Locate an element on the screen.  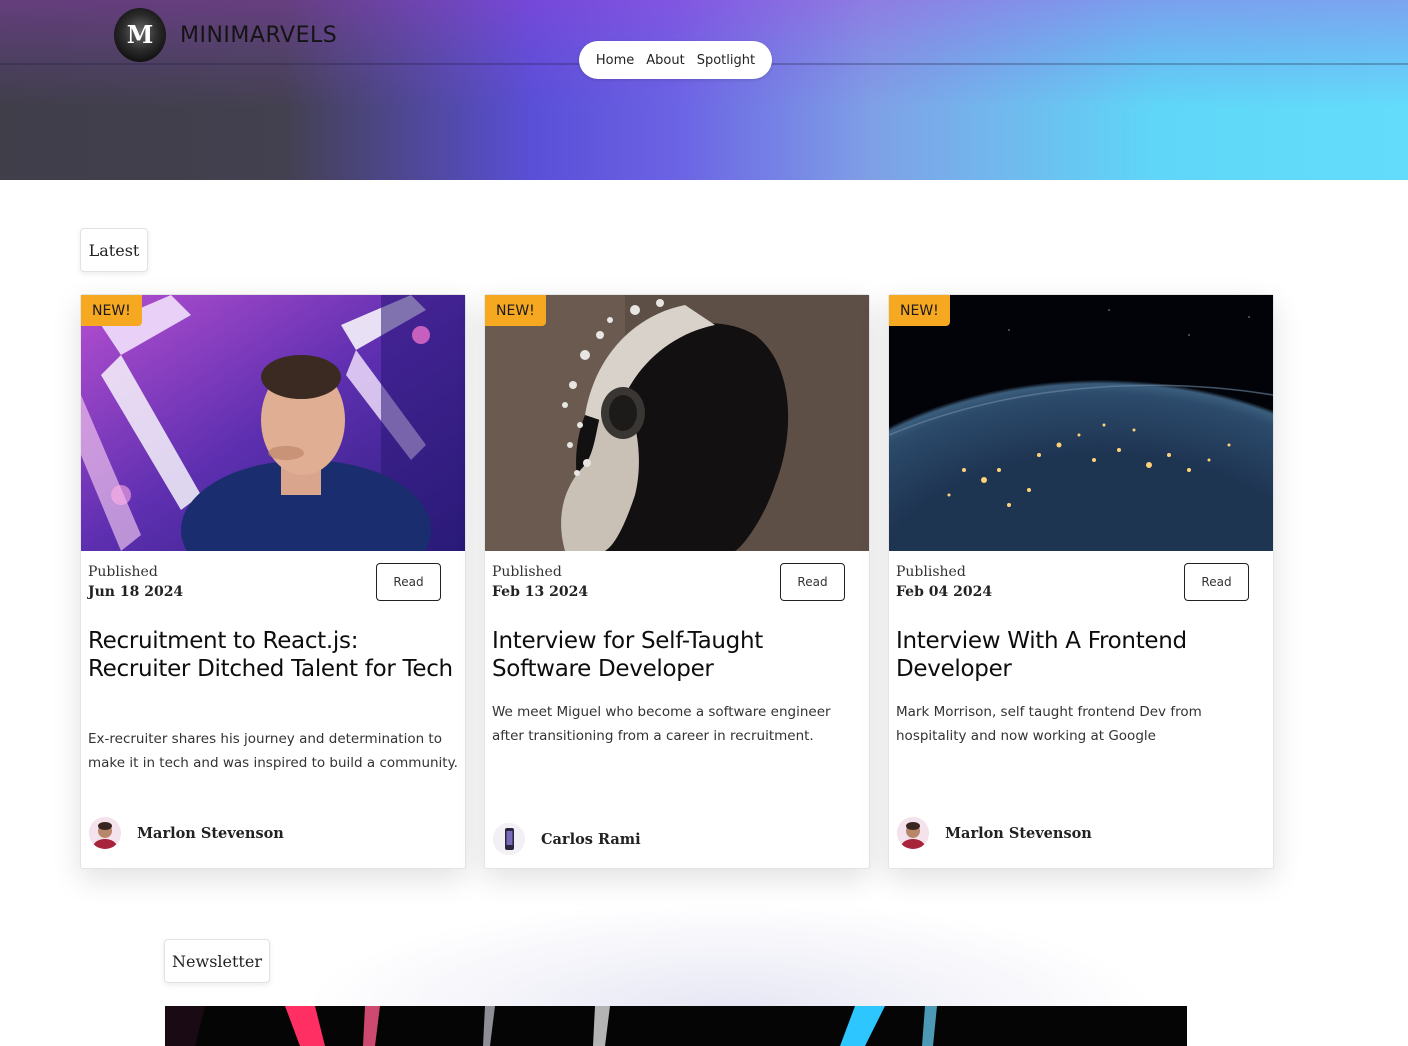
portrait-photo is located at coordinates (273, 423).